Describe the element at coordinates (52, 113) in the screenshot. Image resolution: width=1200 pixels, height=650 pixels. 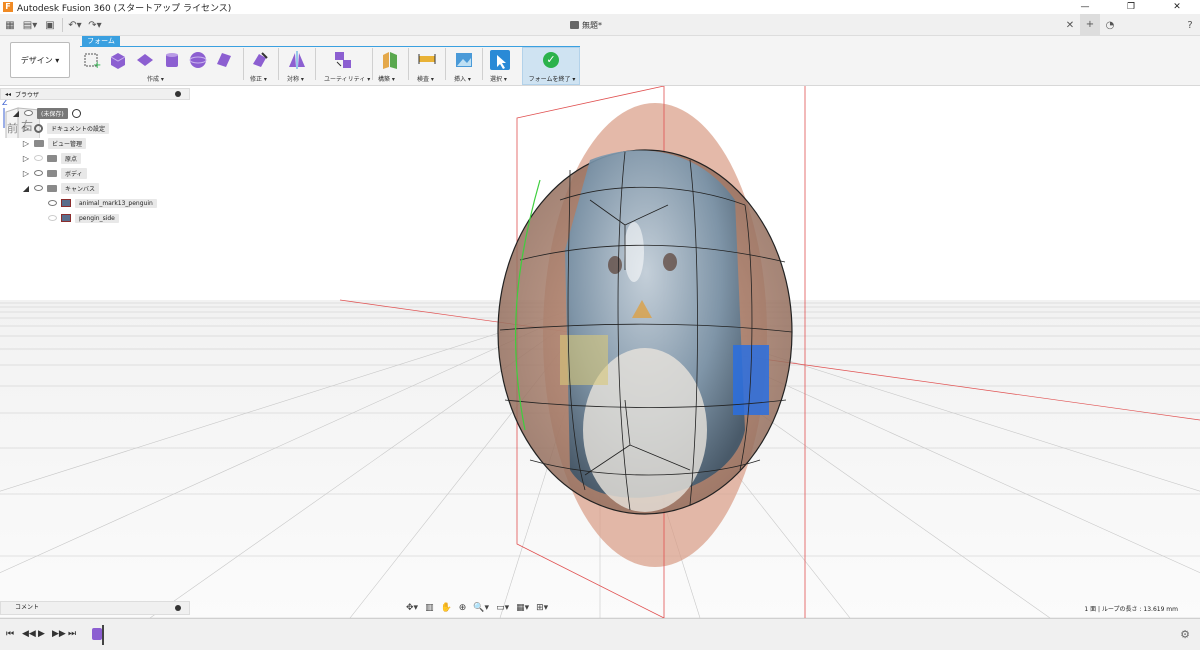
I see `root-component-label: (未保存)` at that location.